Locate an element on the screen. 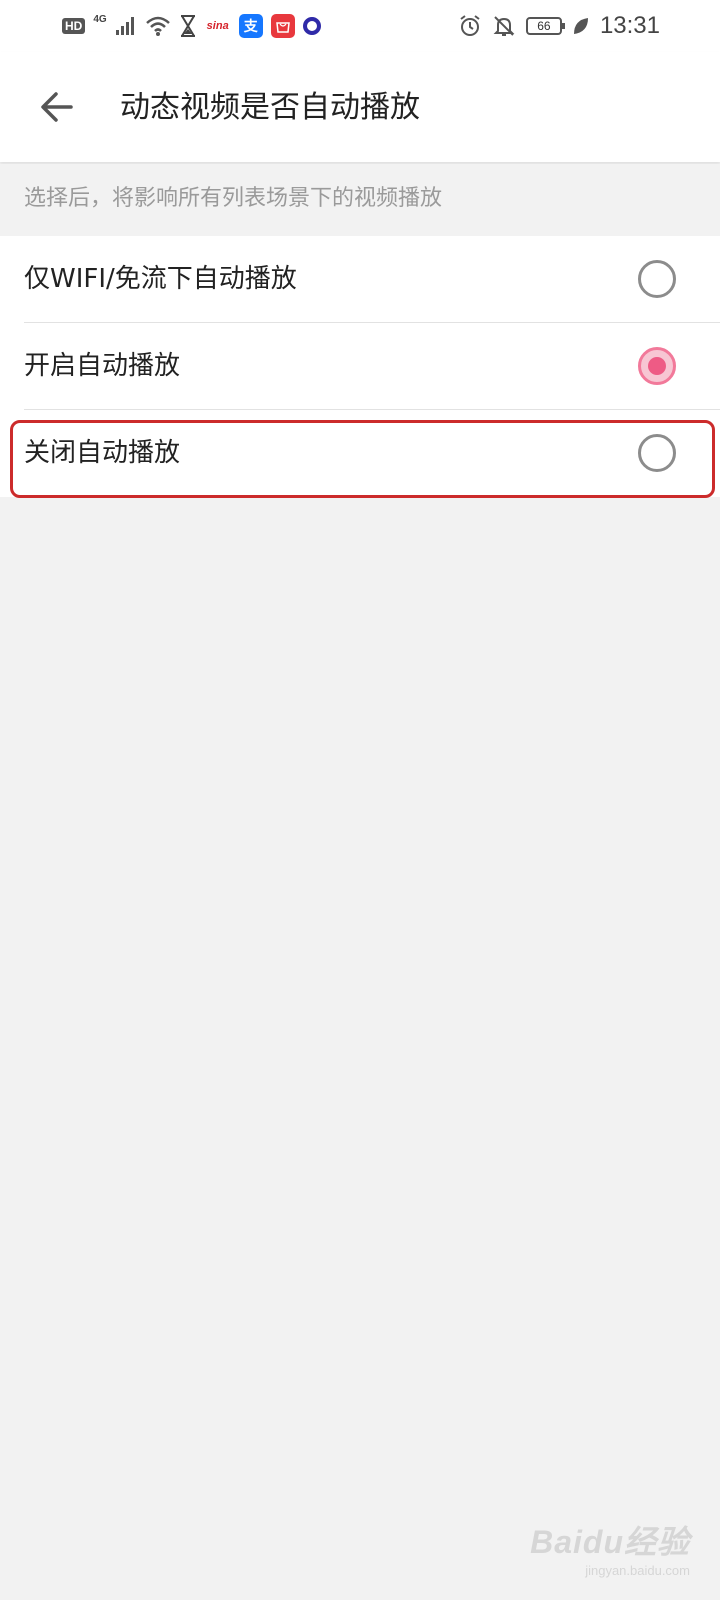 The height and width of the screenshot is (1600, 720). status-bar-left: HD 4G sina 支 is located at coordinates (191, 26).